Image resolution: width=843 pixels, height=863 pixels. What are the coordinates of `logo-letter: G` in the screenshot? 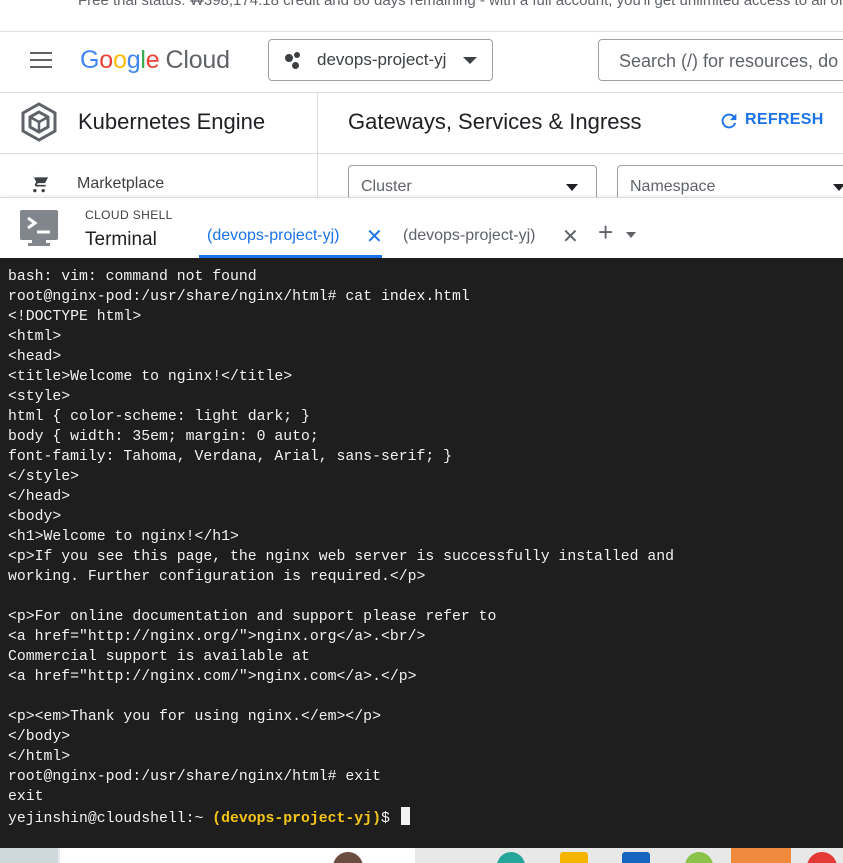 It's located at (90, 60).